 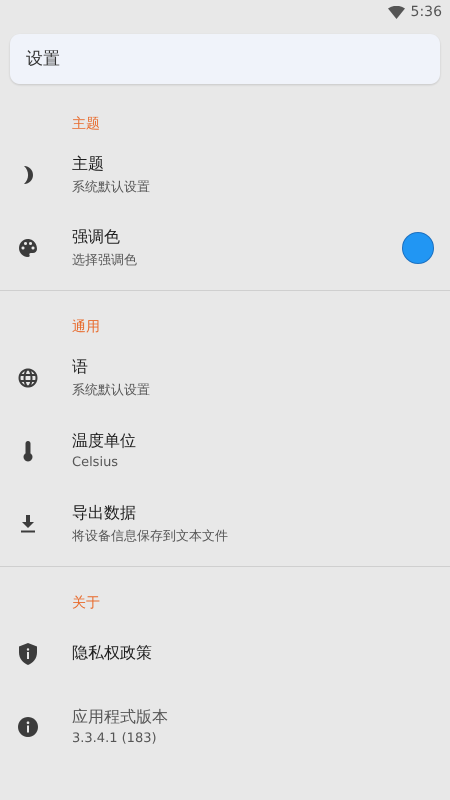 What do you see at coordinates (28, 378) in the screenshot?
I see `globe-icon` at bounding box center [28, 378].